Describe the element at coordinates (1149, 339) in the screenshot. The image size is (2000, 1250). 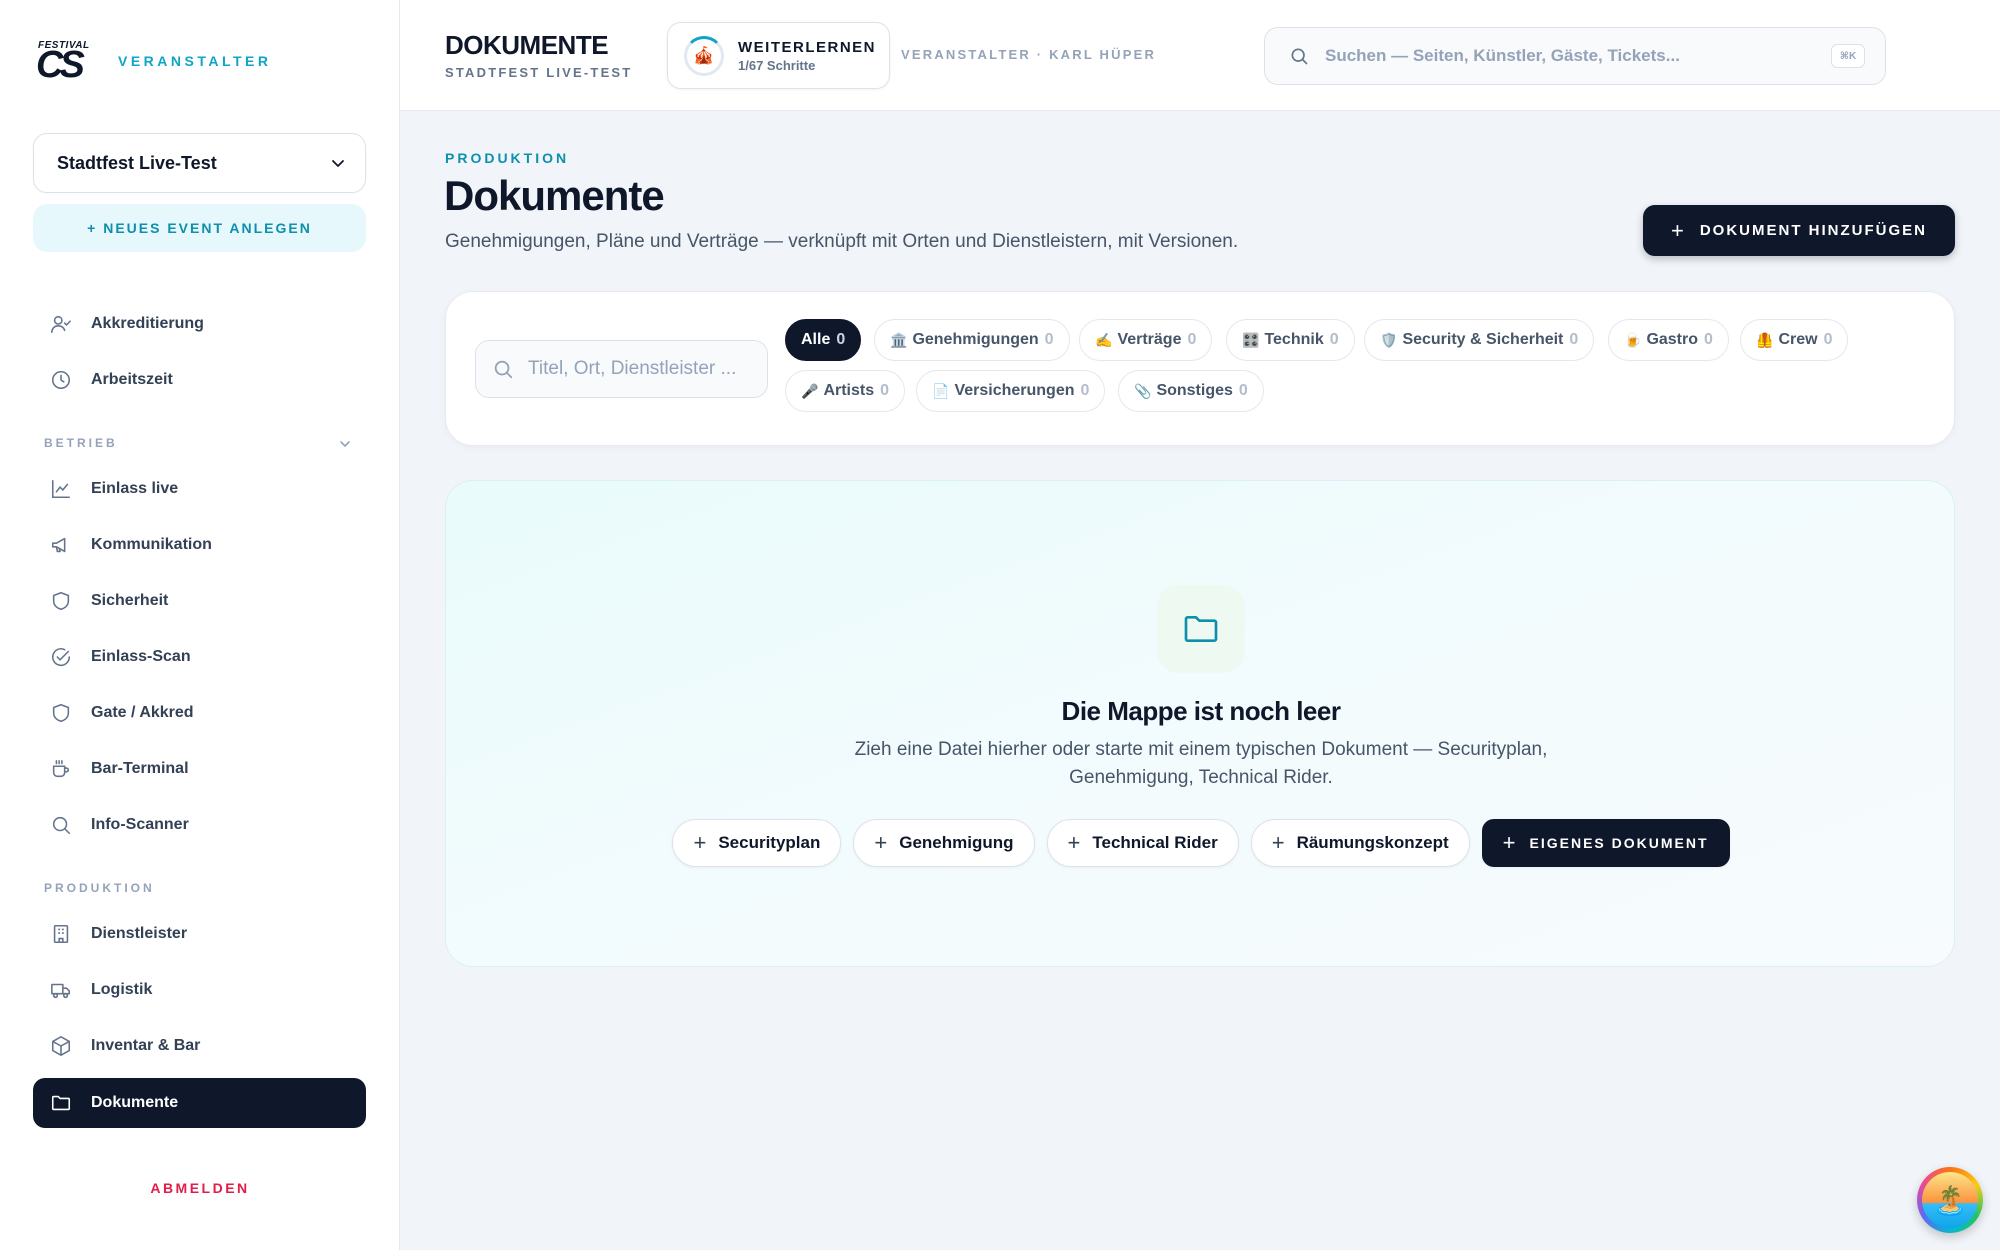
I see `chip-label: Verträge` at that location.